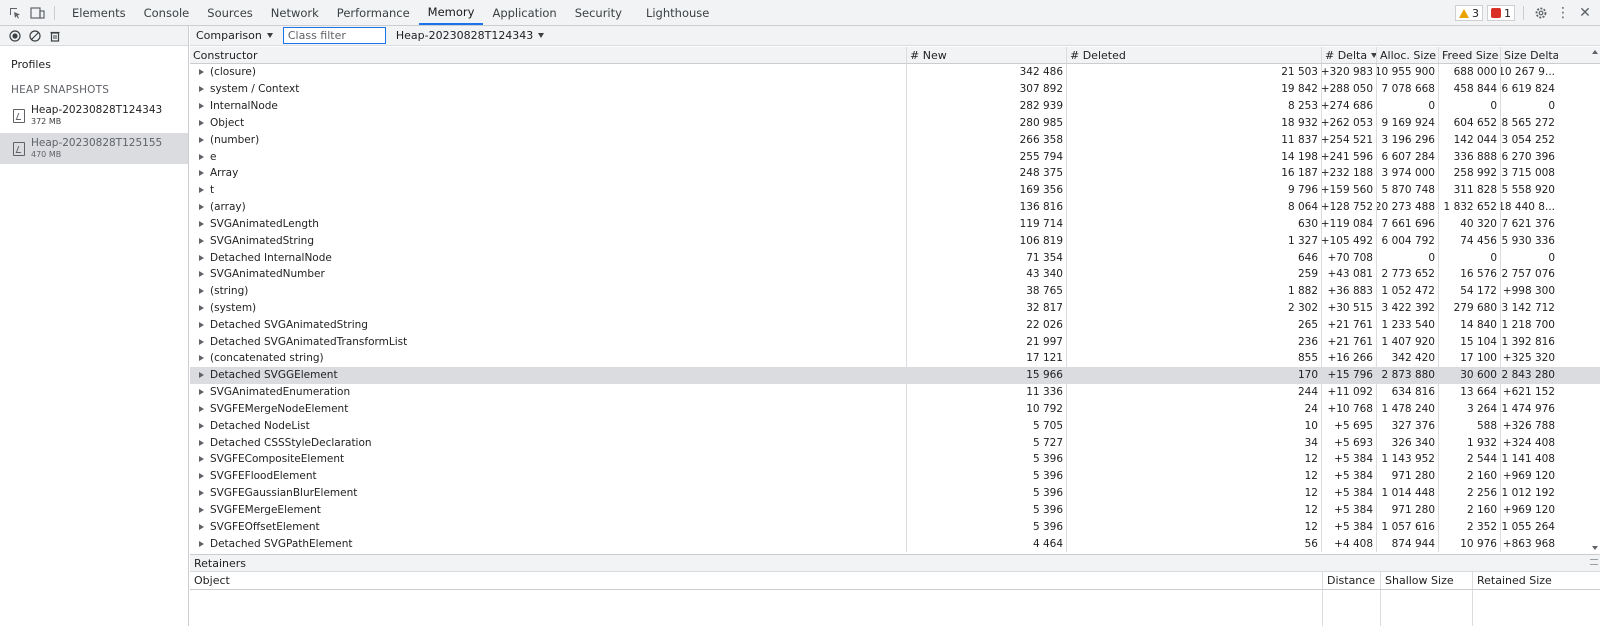  Describe the element at coordinates (1349, 55) in the screenshot. I see `col-delta: # Delta` at that location.